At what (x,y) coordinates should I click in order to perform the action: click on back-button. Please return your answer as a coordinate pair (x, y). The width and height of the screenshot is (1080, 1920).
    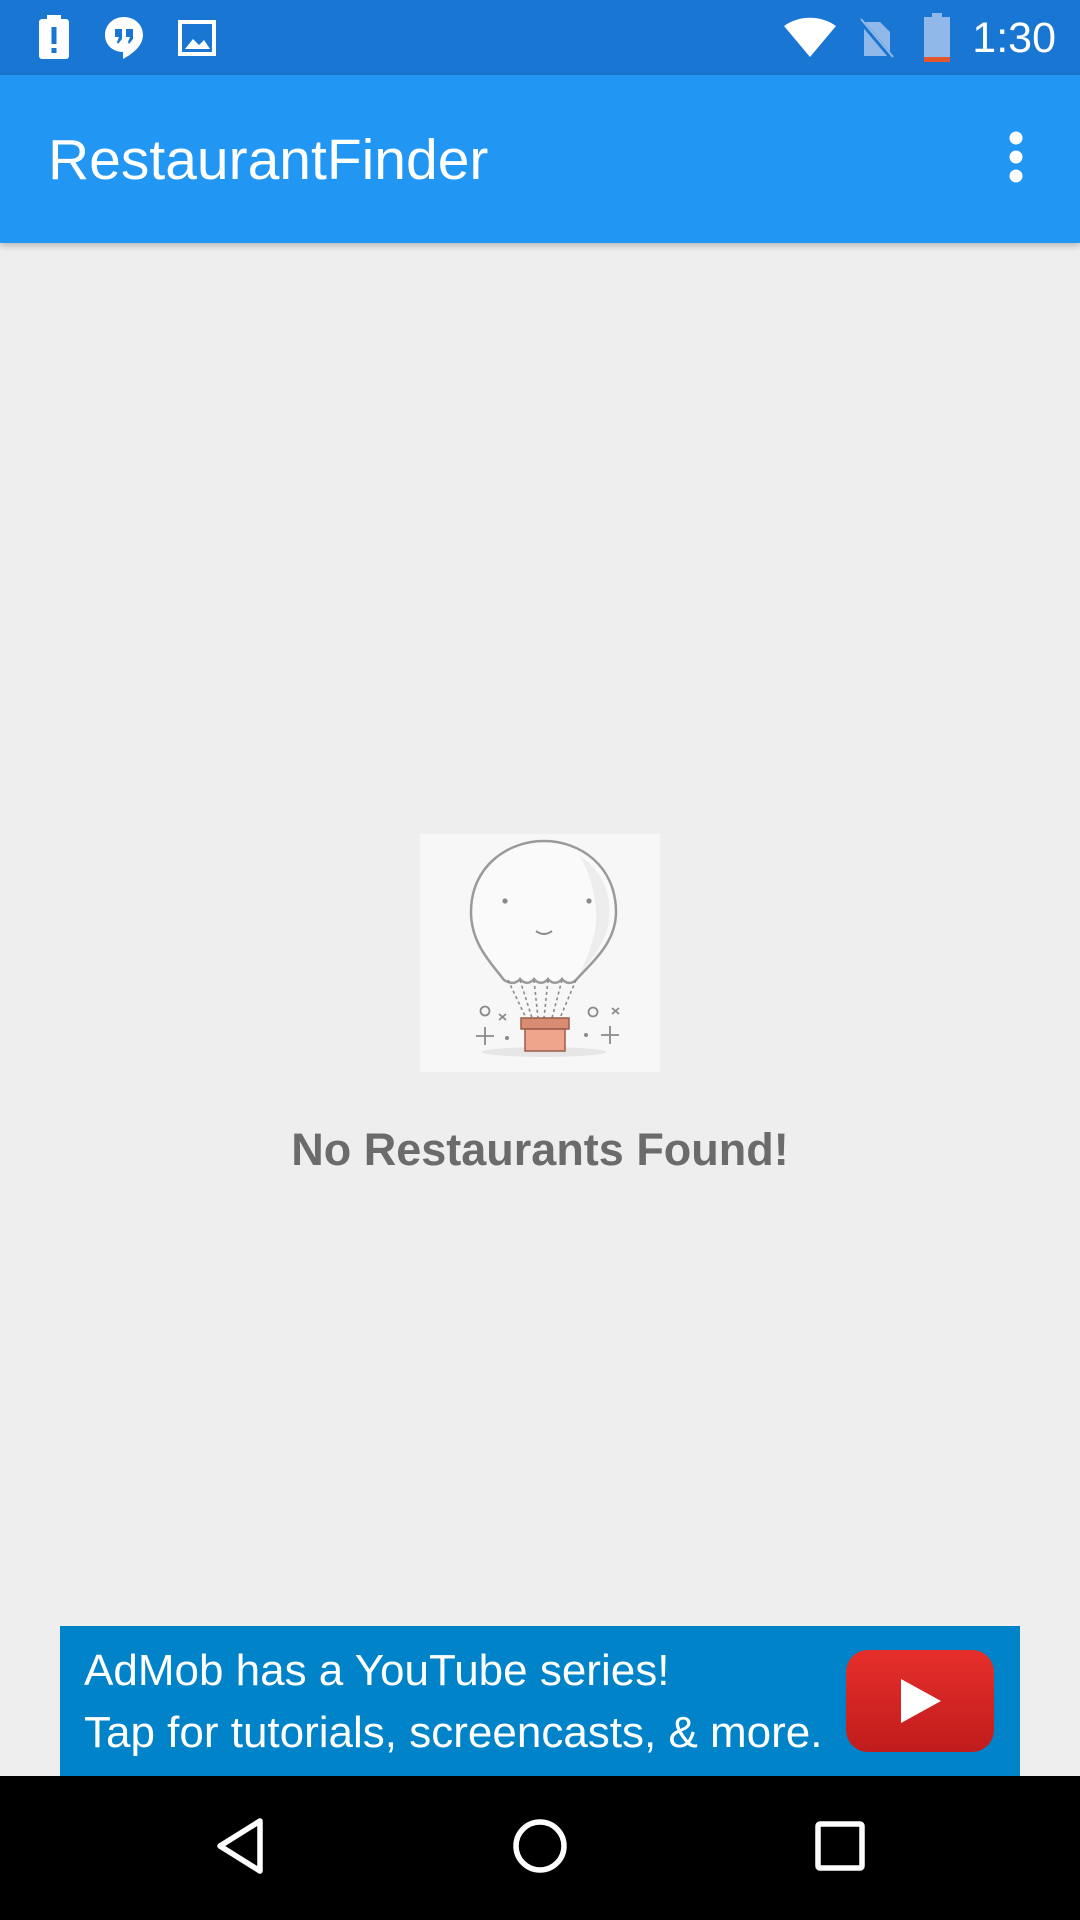
    Looking at the image, I should click on (240, 1848).